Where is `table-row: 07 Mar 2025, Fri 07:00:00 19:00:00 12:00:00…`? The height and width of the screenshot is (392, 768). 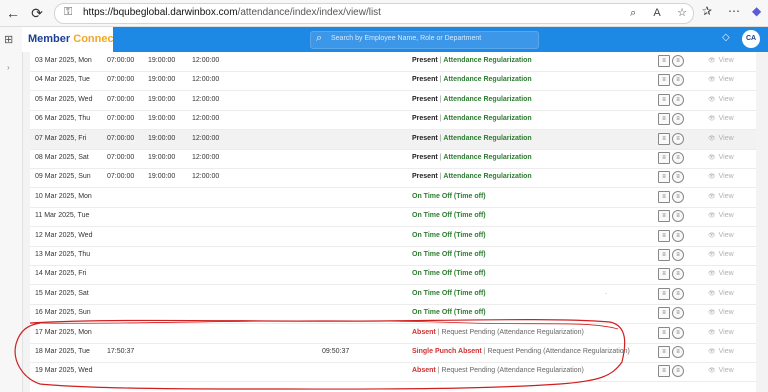
table-row: 07 Mar 2025, Fri 07:00:00 19:00:00 12:00:00… is located at coordinates (393, 139).